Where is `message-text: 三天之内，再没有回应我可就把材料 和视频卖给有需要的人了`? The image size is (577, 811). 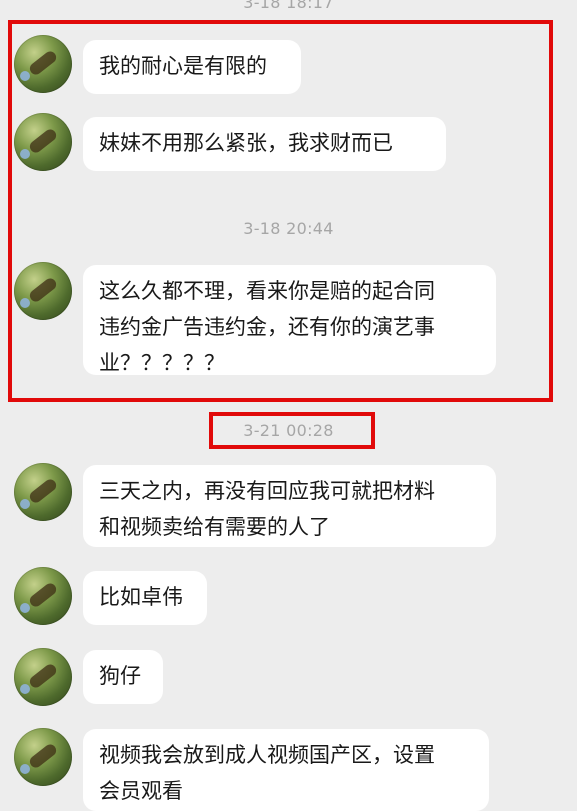 message-text: 三天之内，再没有回应我可就把材料 和视频卖给有需要的人了 is located at coordinates (267, 509).